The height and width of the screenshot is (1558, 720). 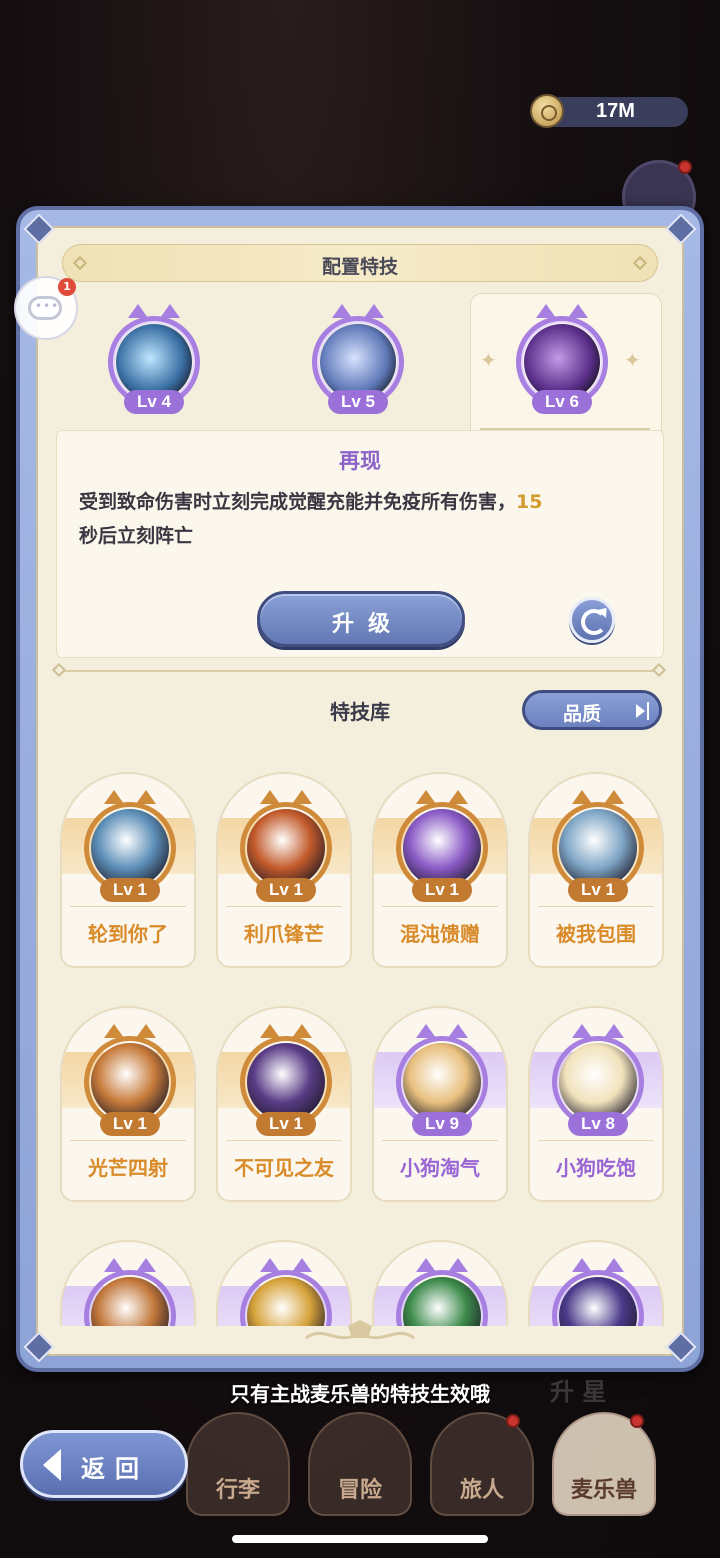 I want to click on play-arrow-icon, so click(x=640, y=711).